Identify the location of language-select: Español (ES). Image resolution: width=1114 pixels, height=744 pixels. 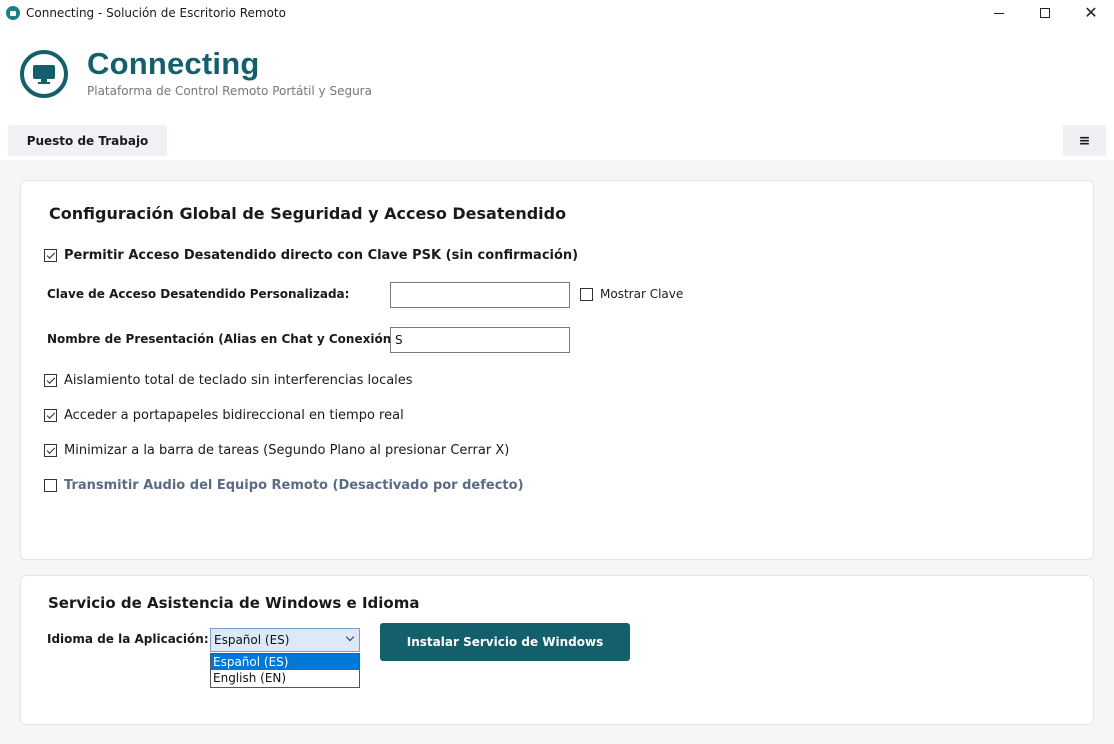
(285, 640).